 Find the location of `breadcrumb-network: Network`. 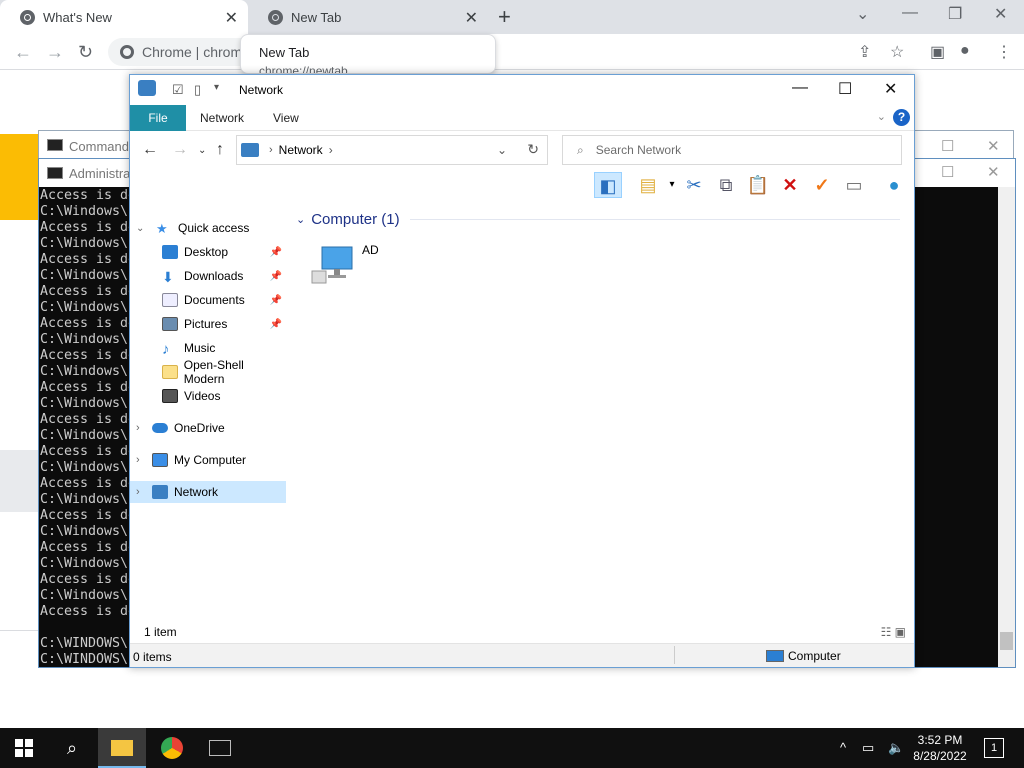

breadcrumb-network: Network is located at coordinates (301, 150).